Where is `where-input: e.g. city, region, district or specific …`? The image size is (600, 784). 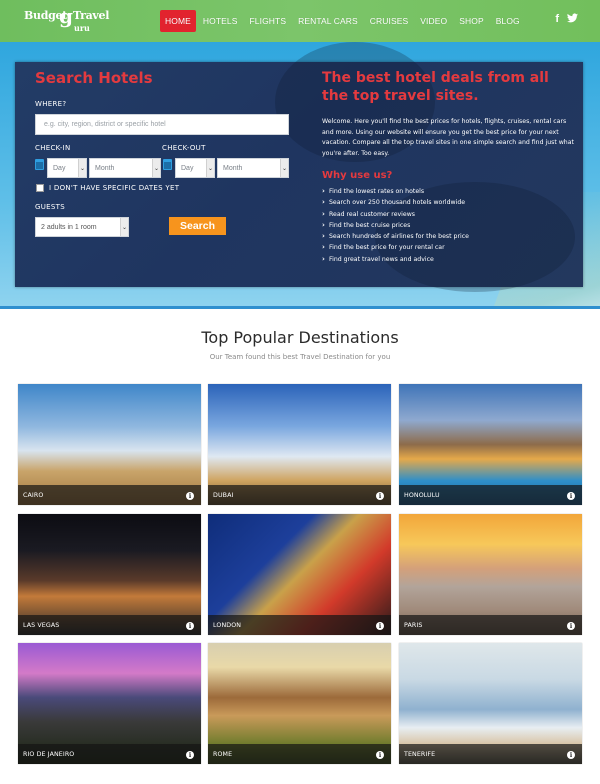 where-input: e.g. city, region, district or specific … is located at coordinates (162, 124).